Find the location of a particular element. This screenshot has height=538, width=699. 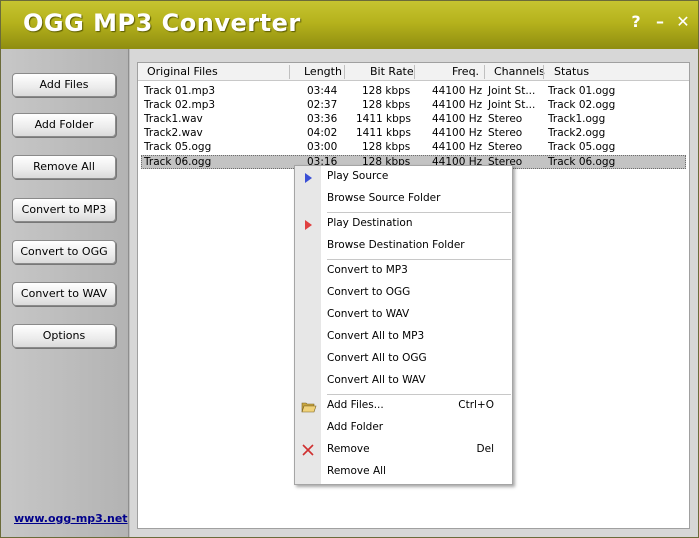

menu-convert-to-wav: Convert to WAV is located at coordinates (368, 314).